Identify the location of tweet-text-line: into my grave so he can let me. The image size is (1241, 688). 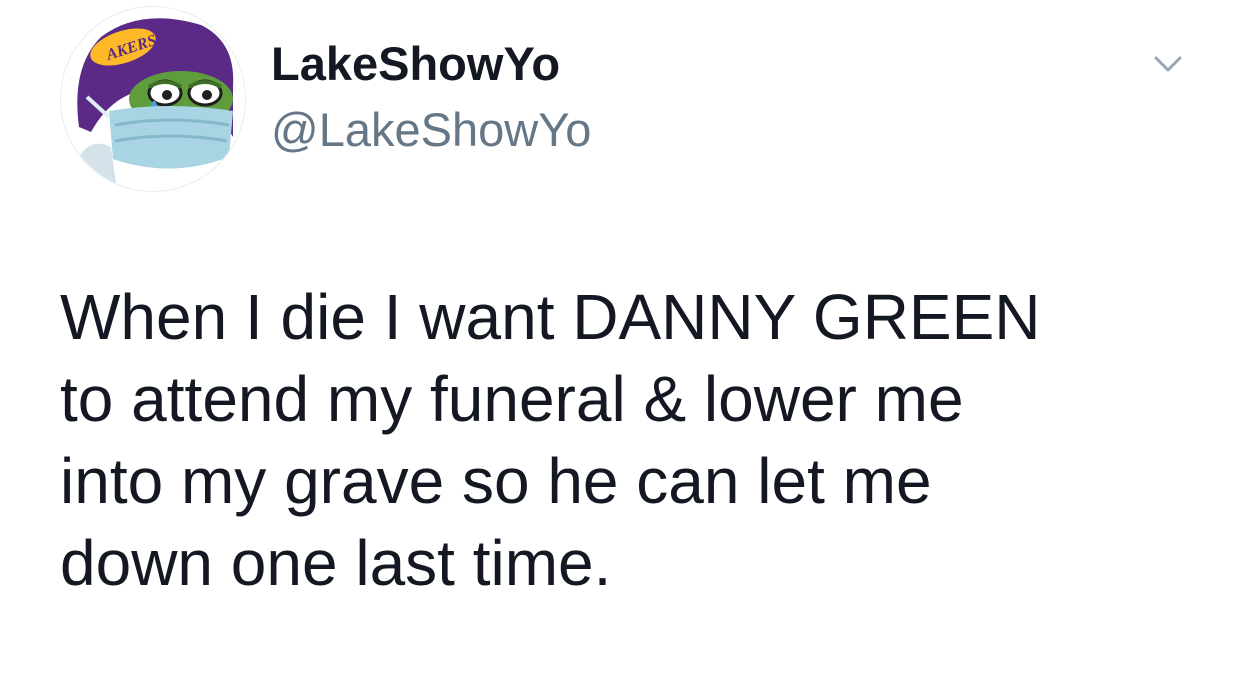
(496, 481).